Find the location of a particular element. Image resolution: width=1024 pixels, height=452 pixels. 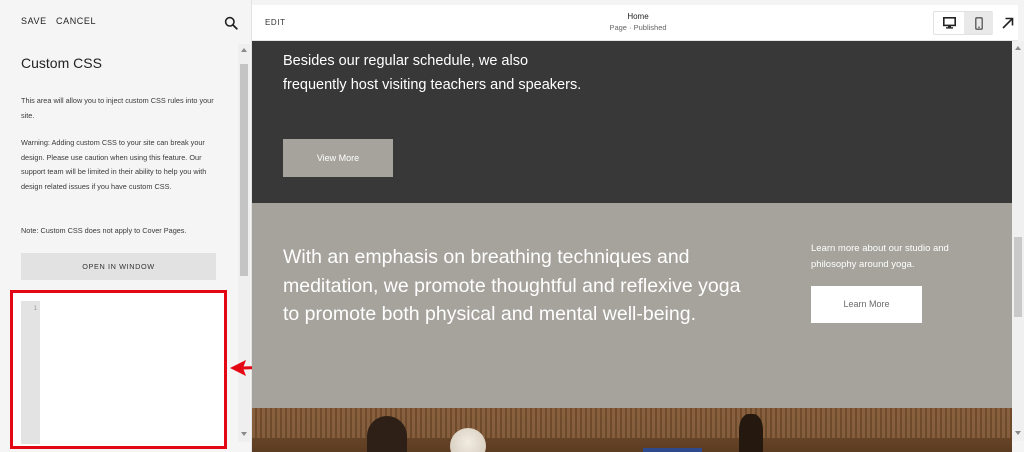

device-toggle is located at coordinates (963, 23).